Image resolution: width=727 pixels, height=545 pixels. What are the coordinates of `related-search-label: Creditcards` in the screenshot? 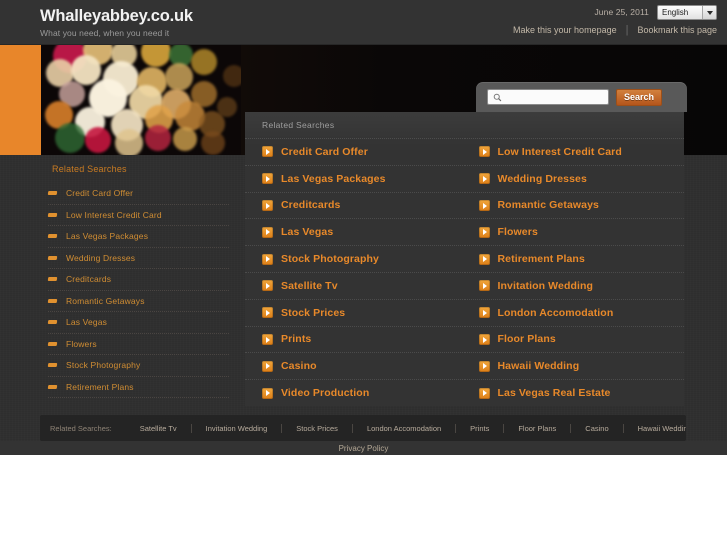 It's located at (310, 205).